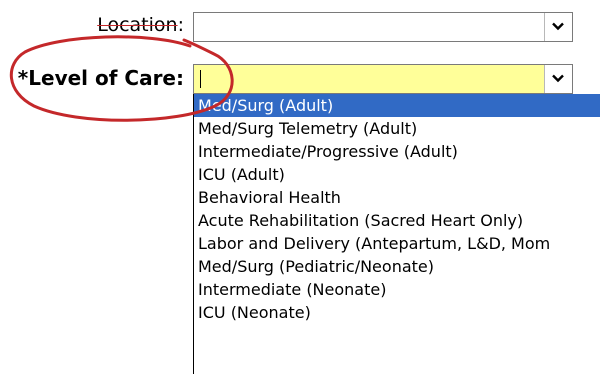 The width and height of the screenshot is (600, 374). What do you see at coordinates (397, 128) in the screenshot?
I see `option-med-surg-telemetry-adult: Med/Surg Telemetry (Adult)` at bounding box center [397, 128].